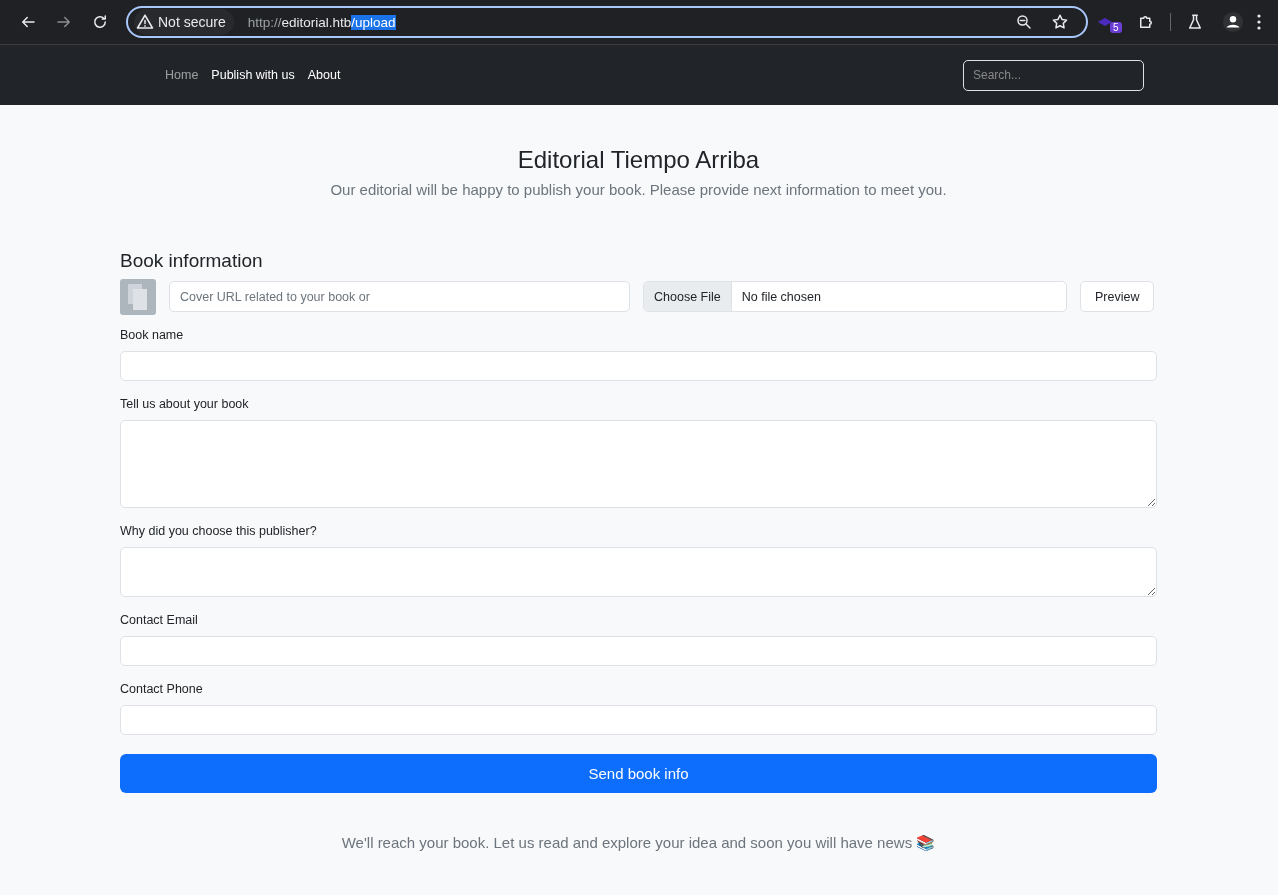  Describe the element at coordinates (781, 296) in the screenshot. I see `file-status: No file chosen` at that location.